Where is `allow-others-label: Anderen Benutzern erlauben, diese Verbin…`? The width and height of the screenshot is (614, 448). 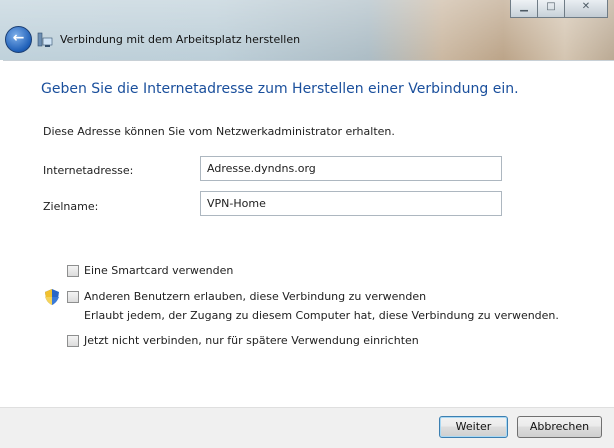 allow-others-label: Anderen Benutzern erlauben, diese Verbin… is located at coordinates (255, 296).